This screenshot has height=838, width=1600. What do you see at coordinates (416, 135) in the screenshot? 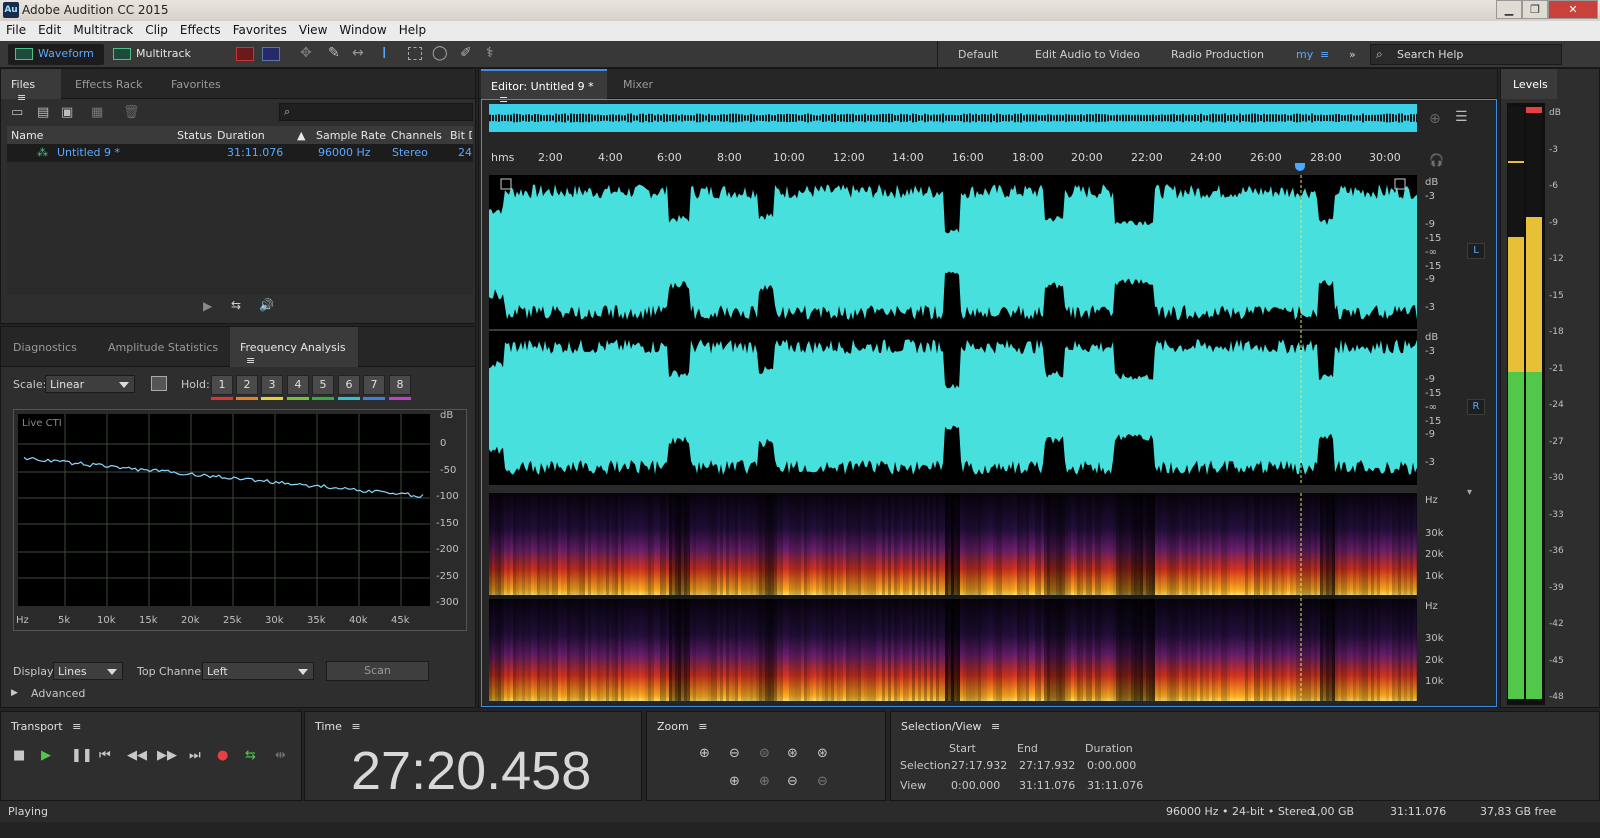
I see `col-channels: Channels` at bounding box center [416, 135].